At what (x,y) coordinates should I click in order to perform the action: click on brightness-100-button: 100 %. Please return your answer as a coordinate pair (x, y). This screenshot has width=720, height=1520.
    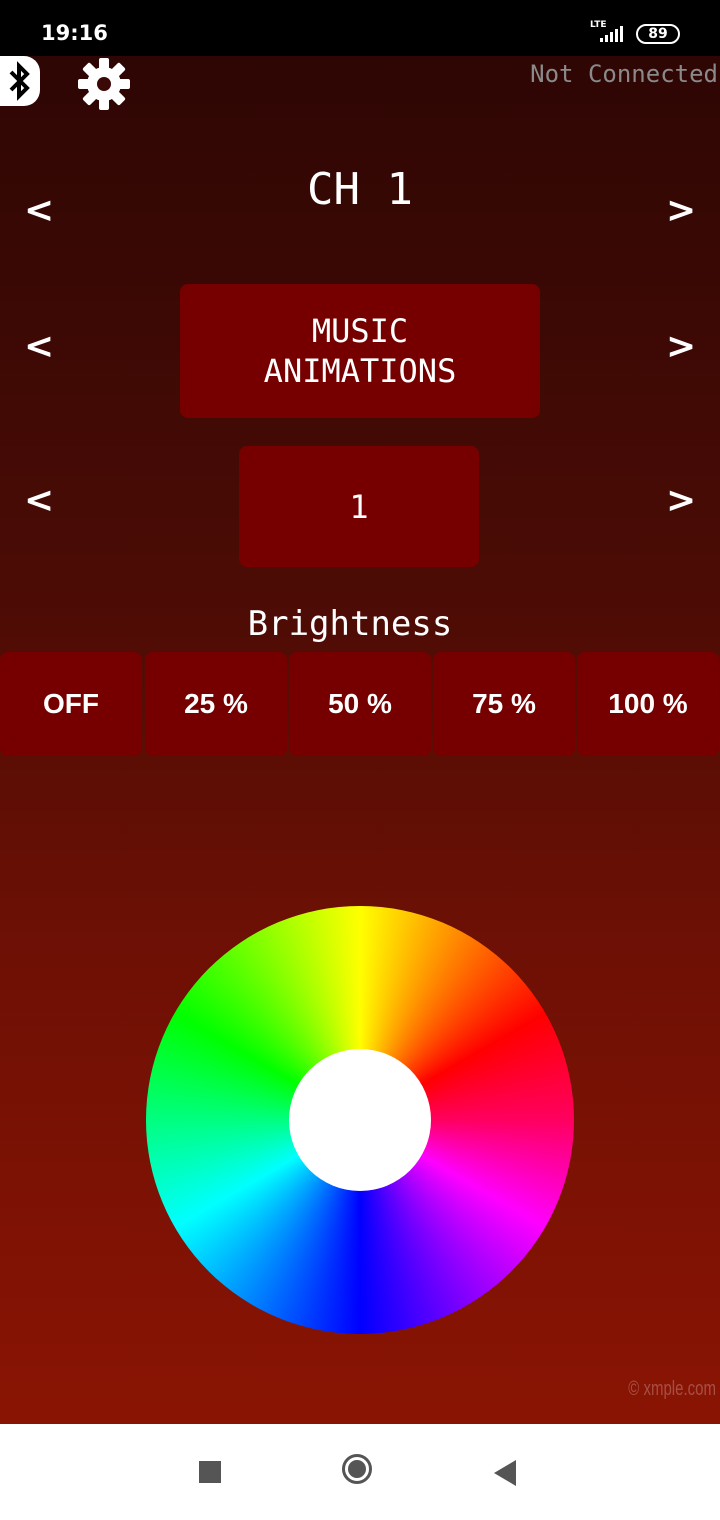
    Looking at the image, I should click on (648, 704).